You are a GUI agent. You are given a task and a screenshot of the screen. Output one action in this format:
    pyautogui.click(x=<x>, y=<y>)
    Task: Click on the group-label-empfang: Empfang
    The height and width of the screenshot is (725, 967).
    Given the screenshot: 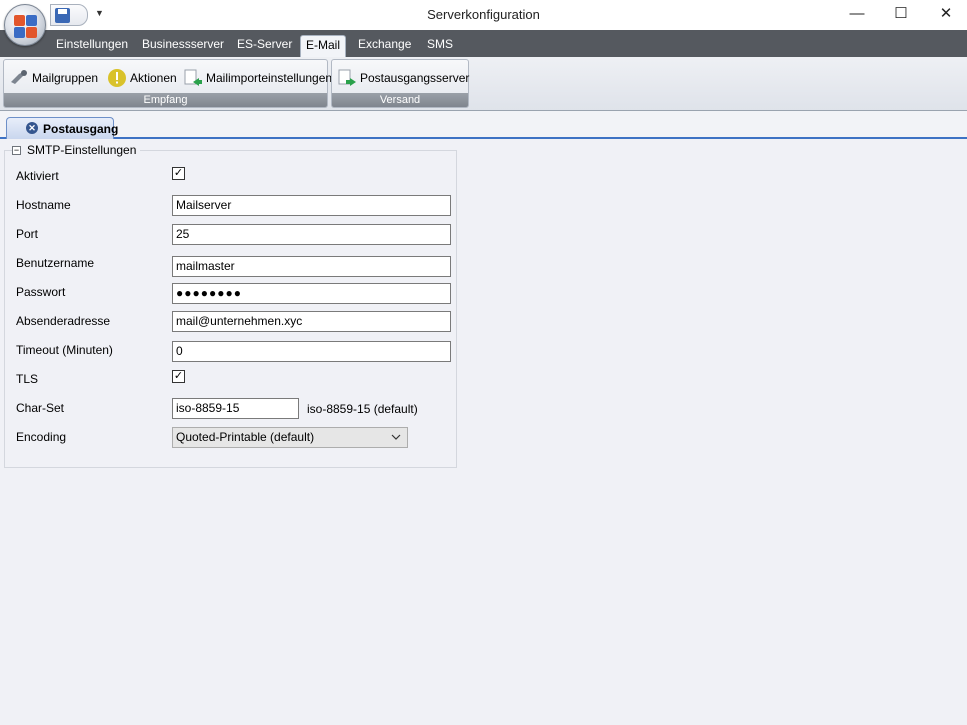 What is the action you would take?
    pyautogui.click(x=165, y=100)
    